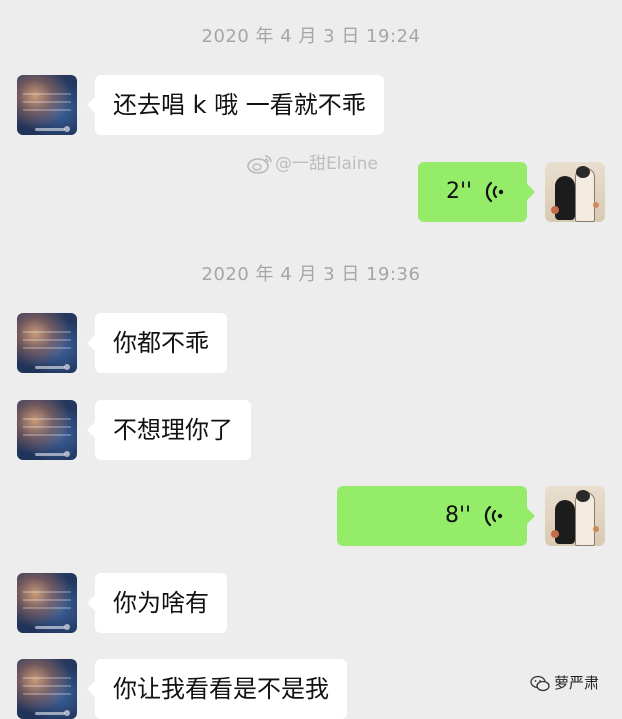 This screenshot has height=719, width=622. Describe the element at coordinates (217, 689) in the screenshot. I see `message-bubble-incoming: 你让我看看是不是我` at that location.